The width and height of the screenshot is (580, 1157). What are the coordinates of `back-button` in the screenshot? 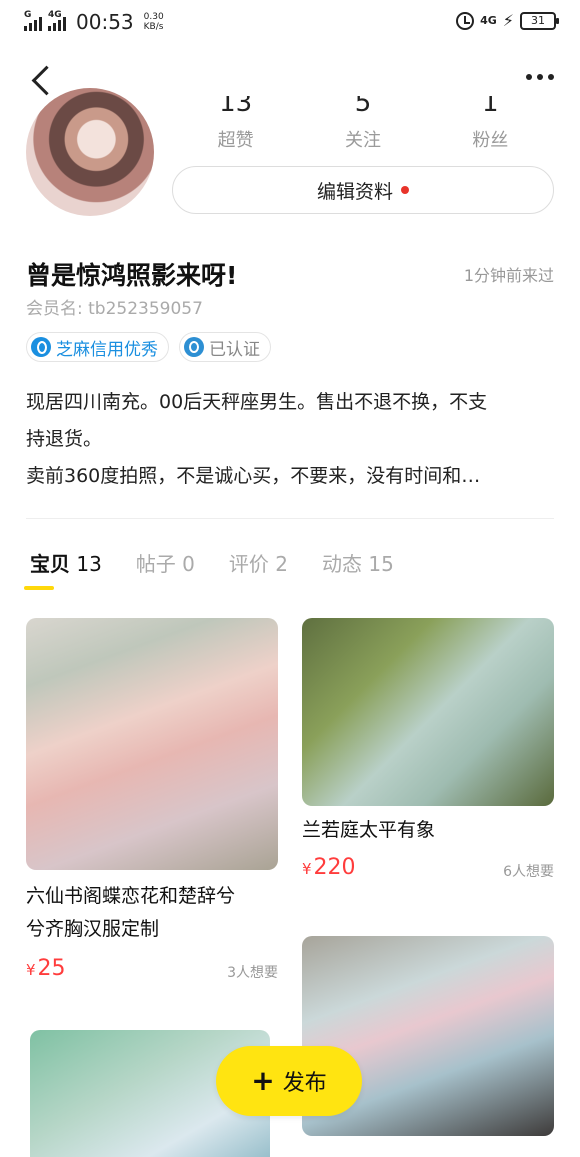 It's located at (43, 80).